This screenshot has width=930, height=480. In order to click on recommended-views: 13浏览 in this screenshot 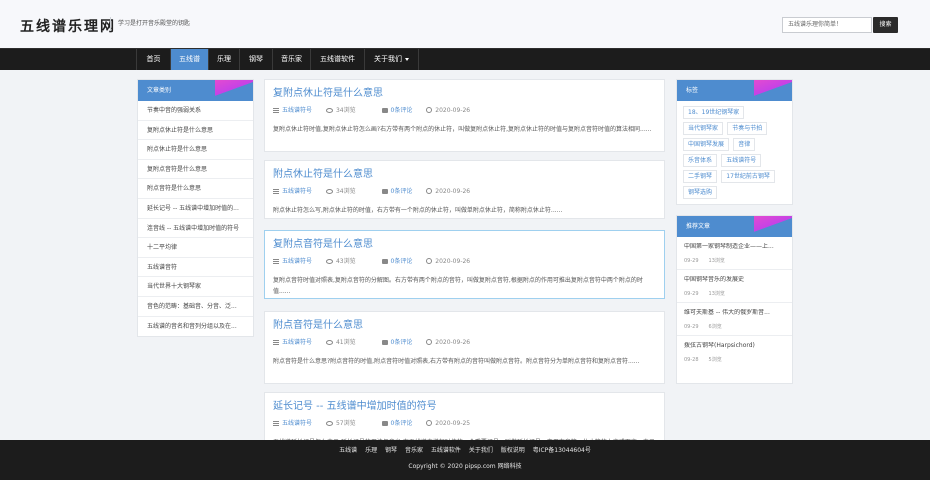, I will do `click(716, 294)`.